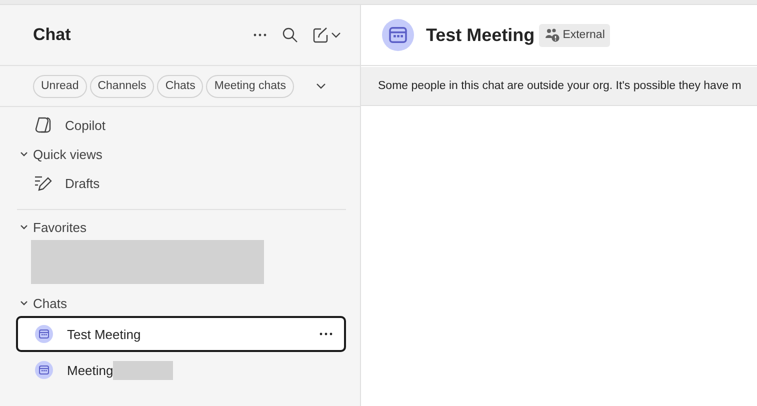 Image resolution: width=757 pixels, height=406 pixels. What do you see at coordinates (60, 86) in the screenshot?
I see `filter-chip: Unread` at bounding box center [60, 86].